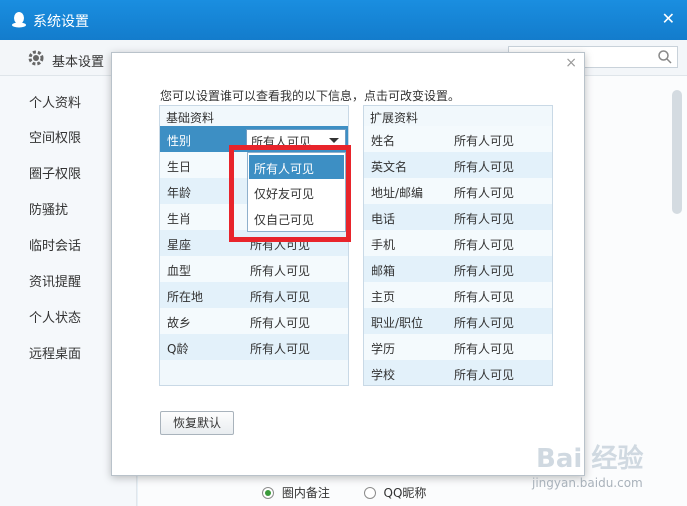  Describe the element at coordinates (383, 219) in the screenshot. I see `row-key: 电话` at that location.